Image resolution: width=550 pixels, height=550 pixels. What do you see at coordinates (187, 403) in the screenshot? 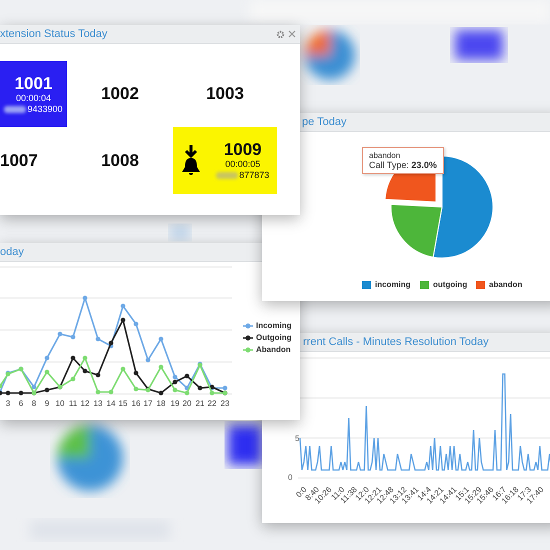
I see `axis-label: 20` at bounding box center [187, 403].